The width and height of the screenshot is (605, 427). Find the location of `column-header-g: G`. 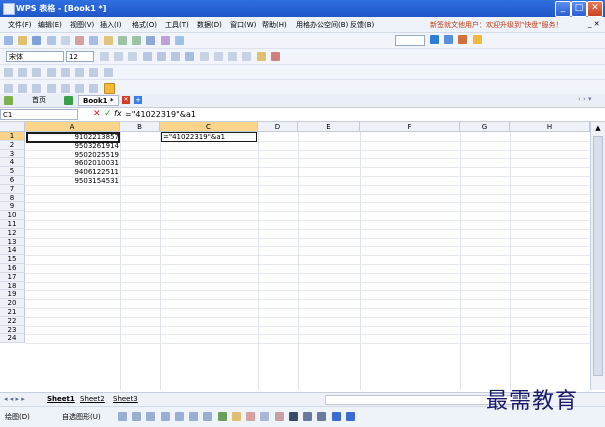

column-header-g: G is located at coordinates (485, 127).